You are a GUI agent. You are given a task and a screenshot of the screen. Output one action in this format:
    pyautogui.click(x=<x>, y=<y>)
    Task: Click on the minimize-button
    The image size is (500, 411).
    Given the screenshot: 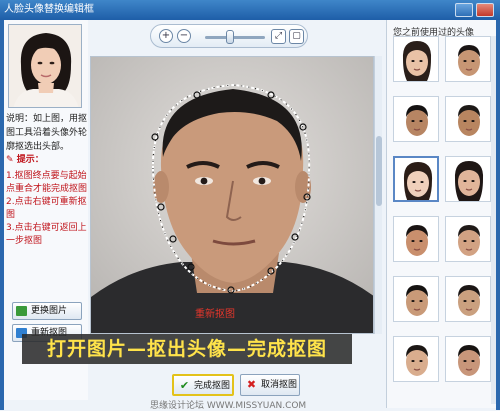 What is the action you would take?
    pyautogui.click(x=464, y=10)
    